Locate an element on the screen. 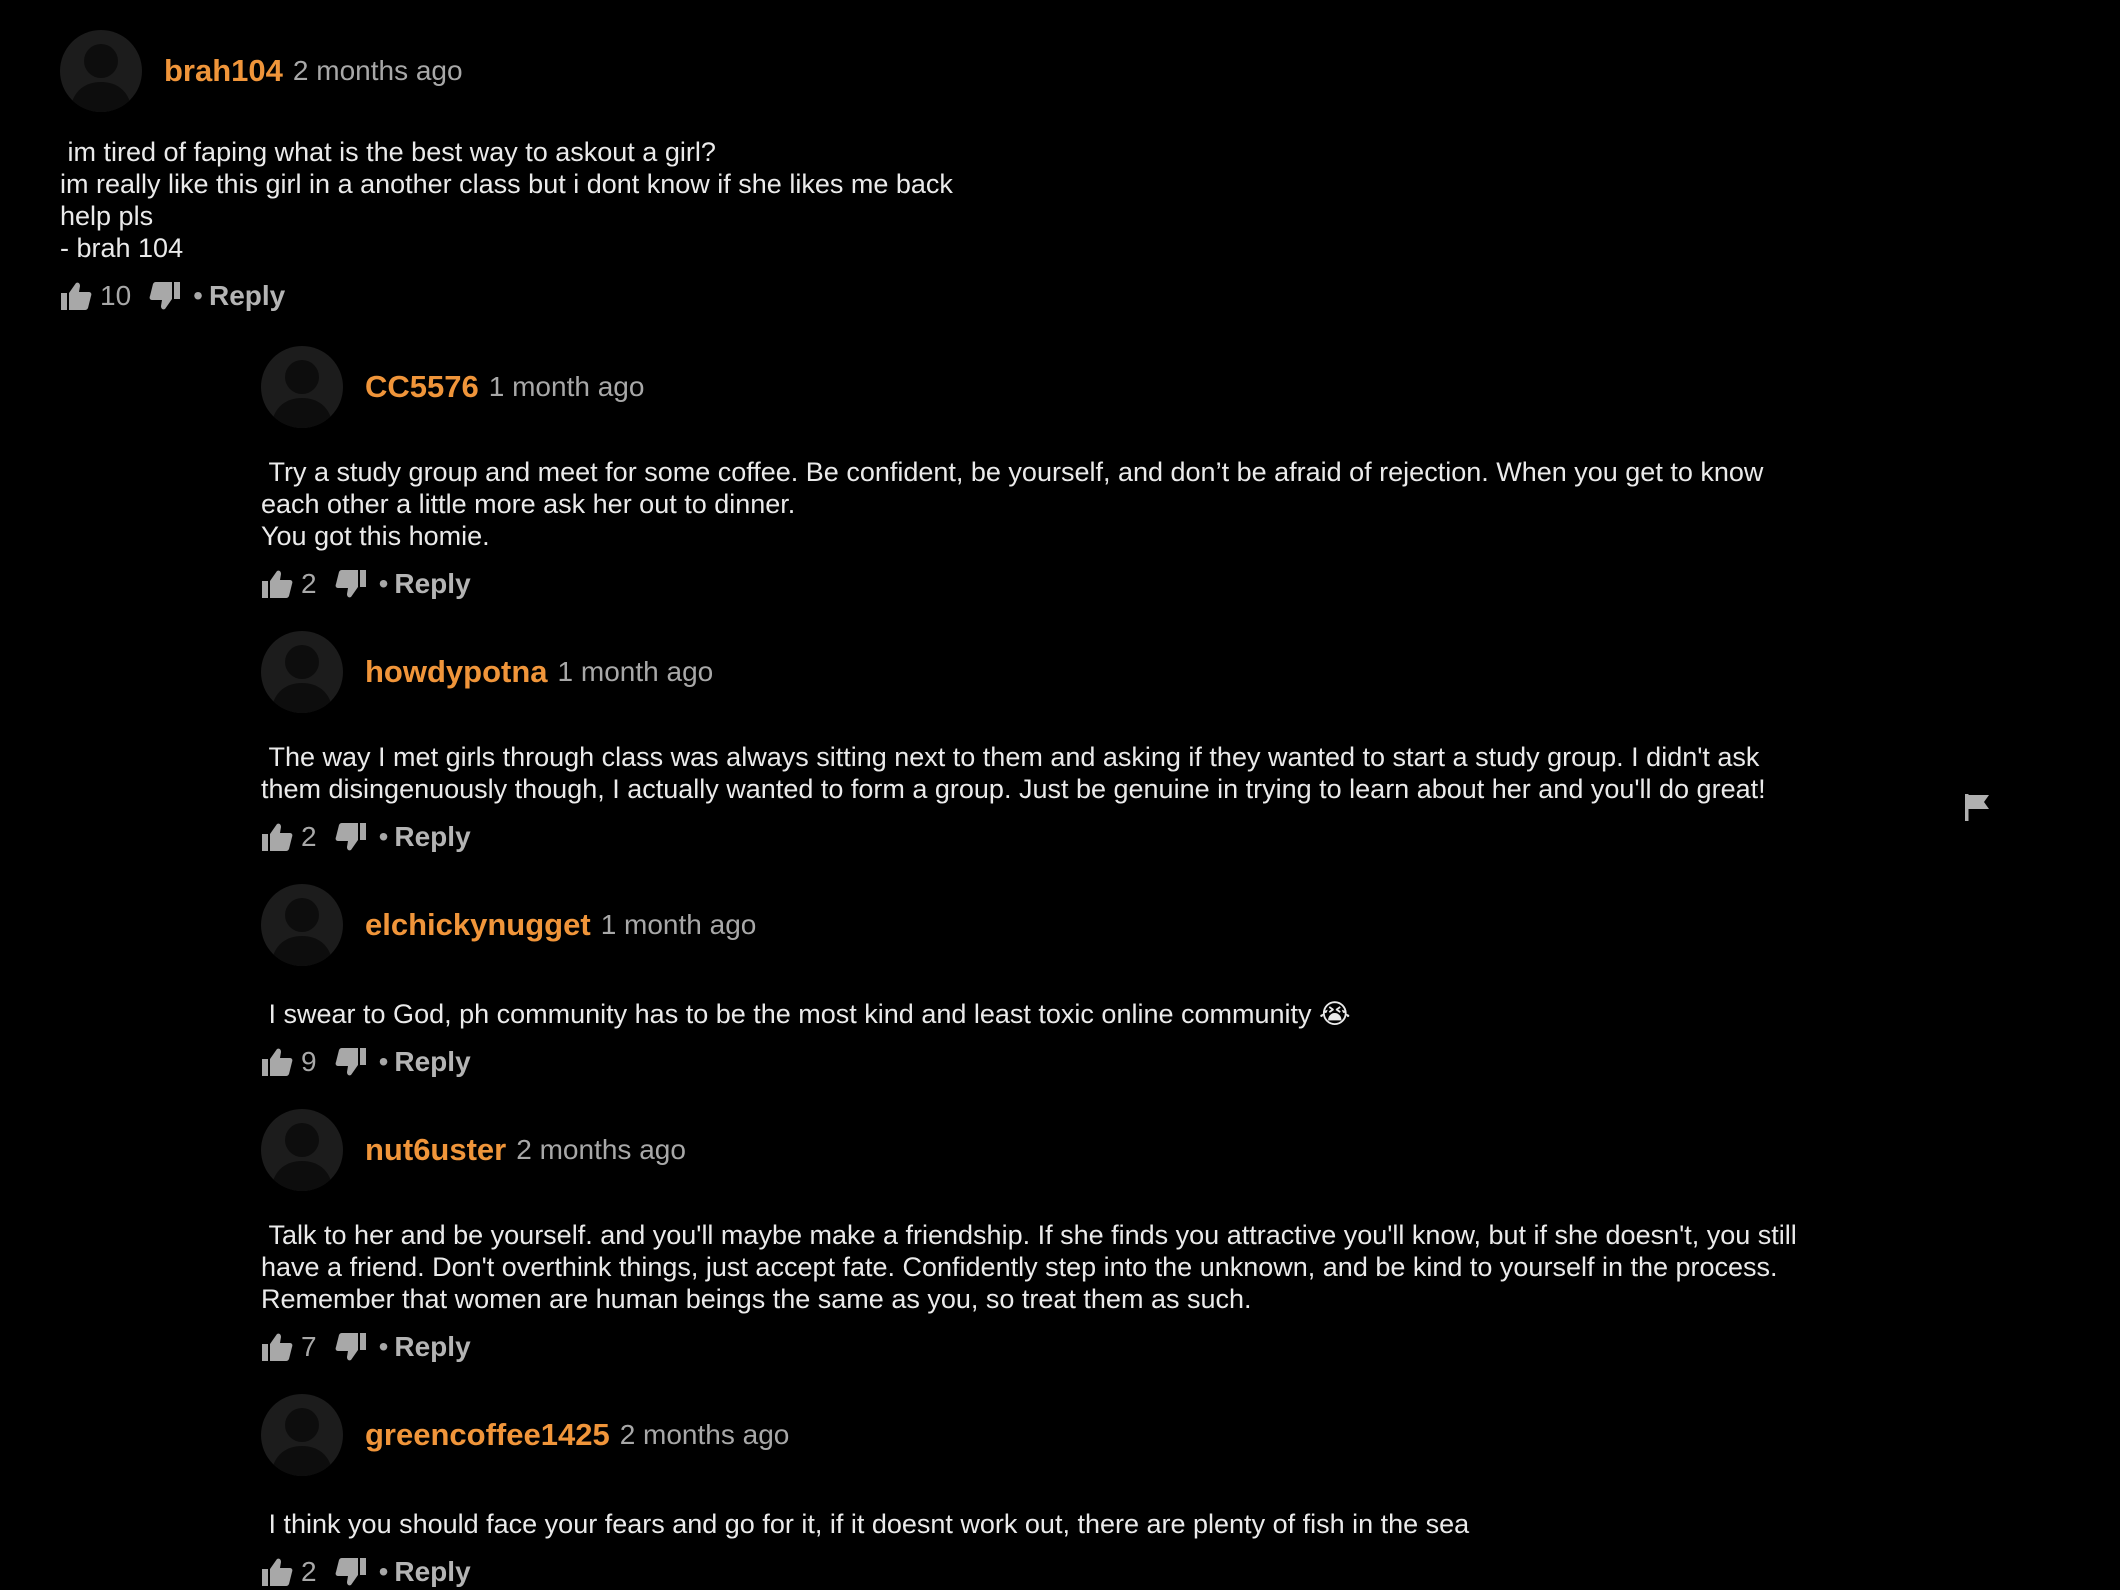 Image resolution: width=2120 pixels, height=1590 pixels. like-count: 9 is located at coordinates (309, 1061).